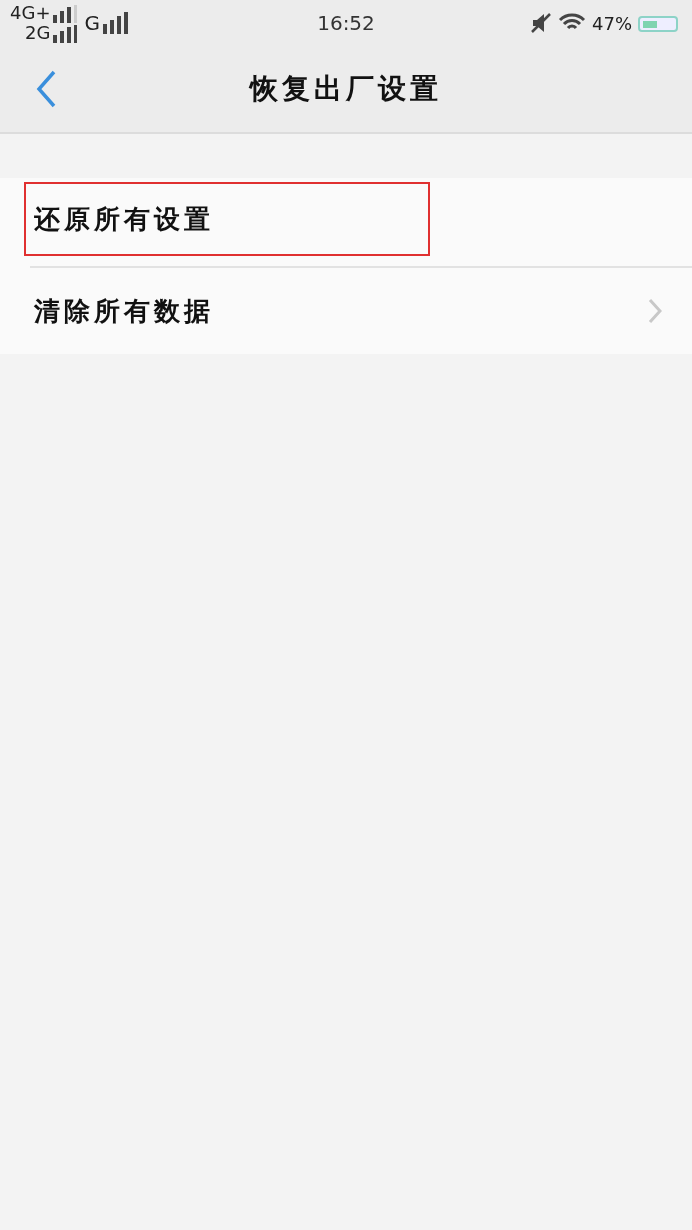  What do you see at coordinates (30, 13) in the screenshot?
I see `network-label: 4G+` at bounding box center [30, 13].